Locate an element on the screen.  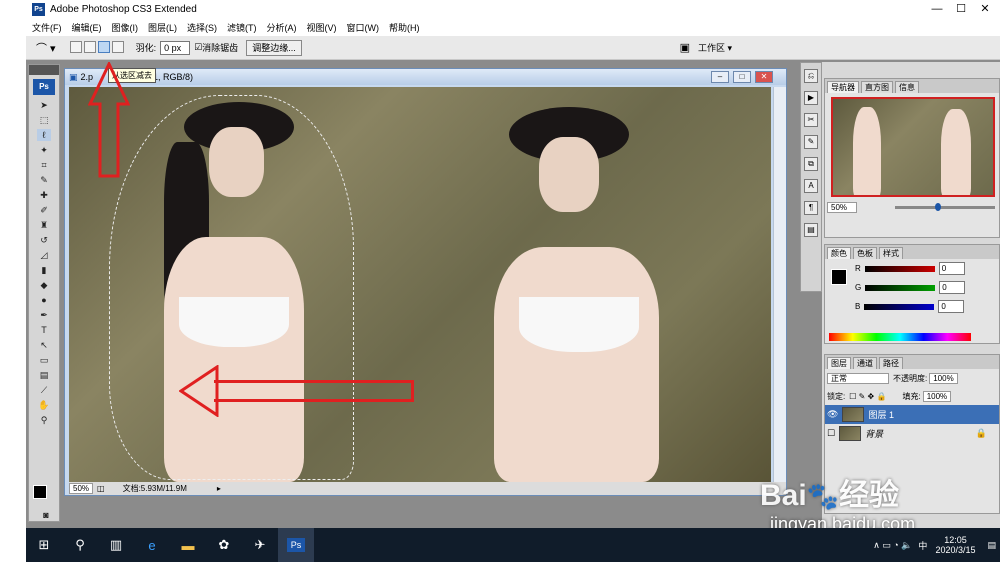
brushes-panel-icon: ✎ is located at coordinates (811, 142).